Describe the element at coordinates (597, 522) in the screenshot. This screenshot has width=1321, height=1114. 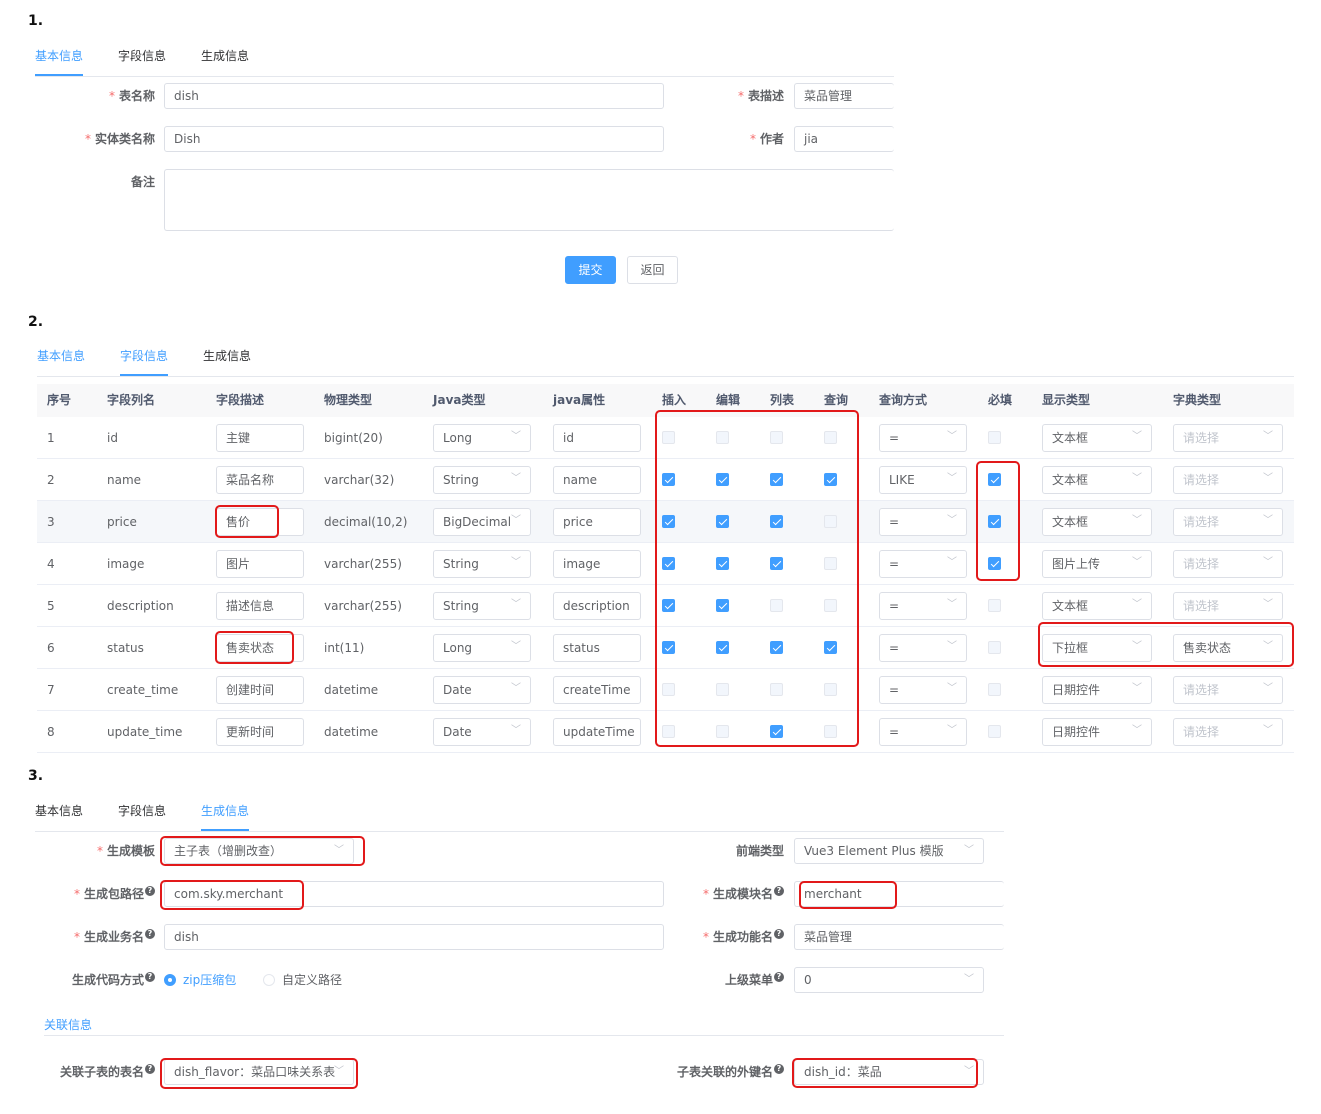
I see `java-field-input: price` at that location.